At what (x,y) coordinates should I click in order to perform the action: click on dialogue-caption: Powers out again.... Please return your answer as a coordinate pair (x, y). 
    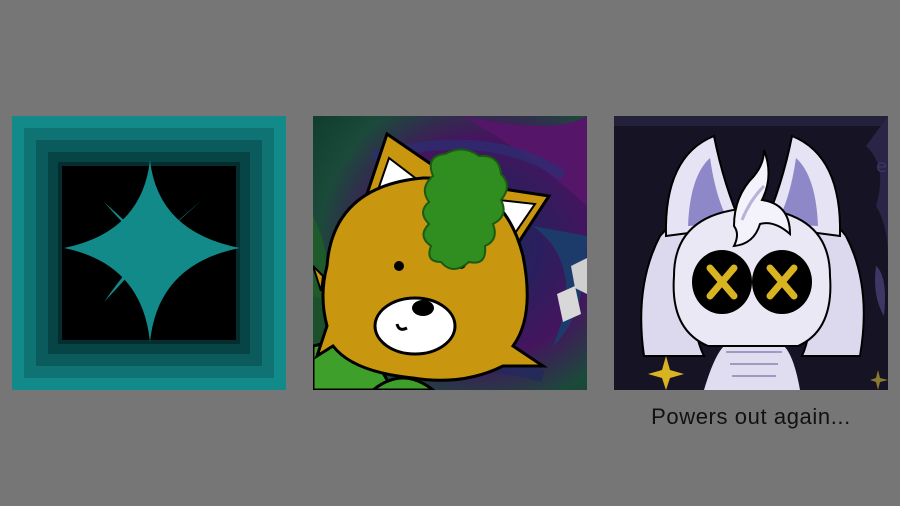
    Looking at the image, I should click on (751, 416).